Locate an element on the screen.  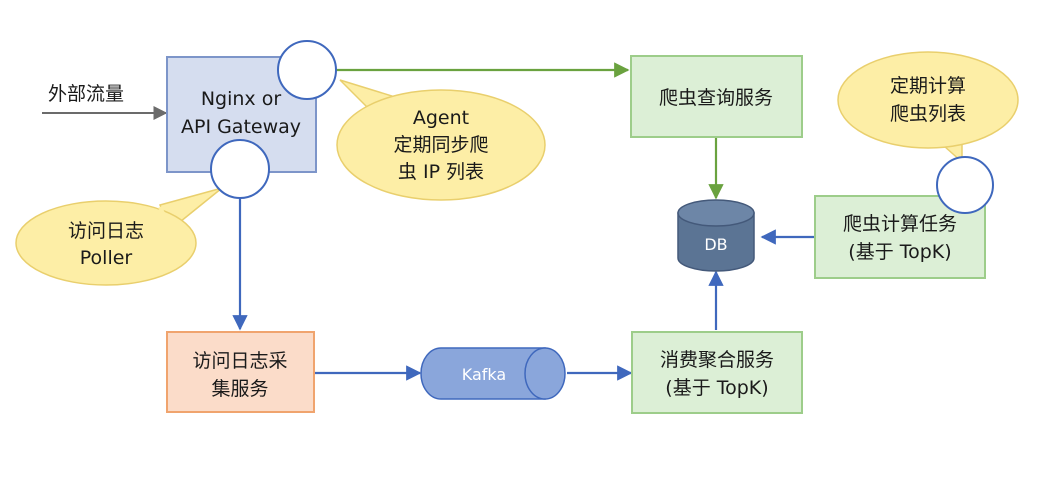
kafka-label: Kafka is located at coordinates (484, 374).